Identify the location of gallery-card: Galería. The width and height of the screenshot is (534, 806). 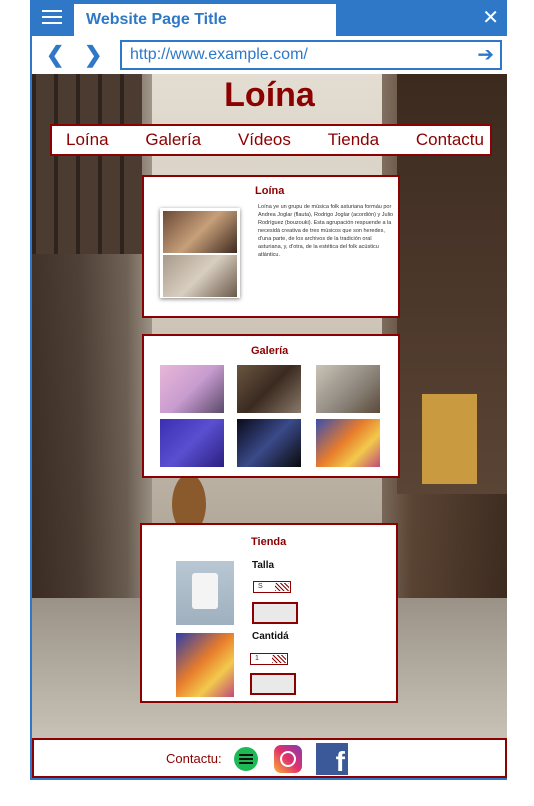
(271, 406).